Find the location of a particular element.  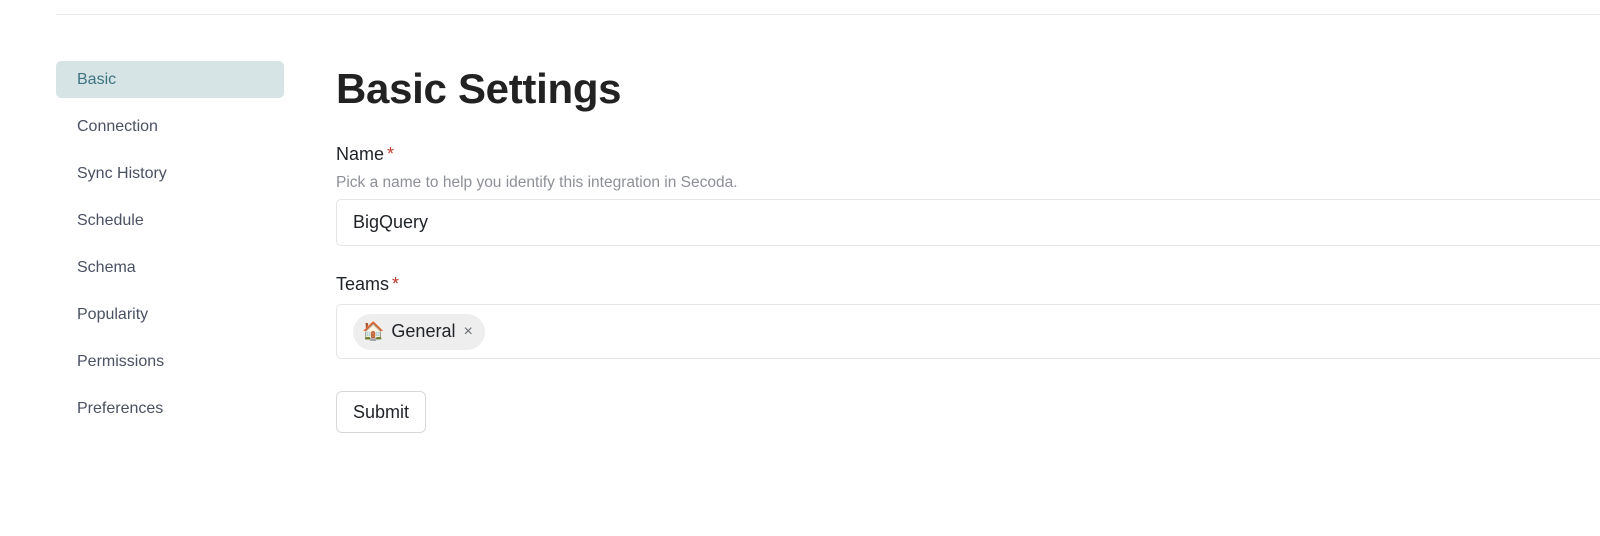

name-label-text: Name is located at coordinates (360, 154).